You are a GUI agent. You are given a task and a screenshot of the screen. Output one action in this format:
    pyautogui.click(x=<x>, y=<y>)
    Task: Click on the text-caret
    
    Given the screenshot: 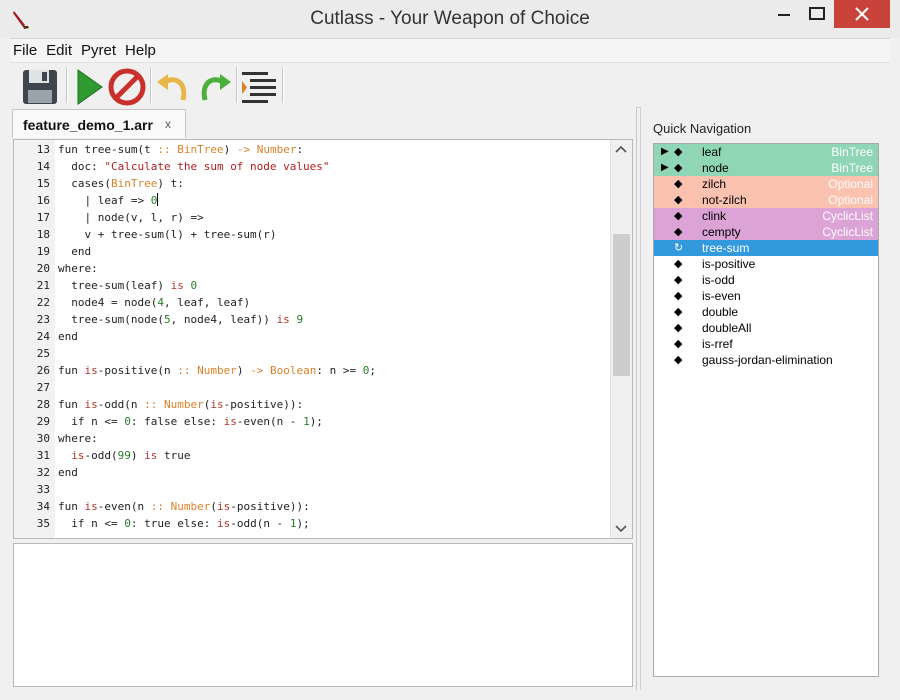 What is the action you would take?
    pyautogui.click(x=158, y=199)
    